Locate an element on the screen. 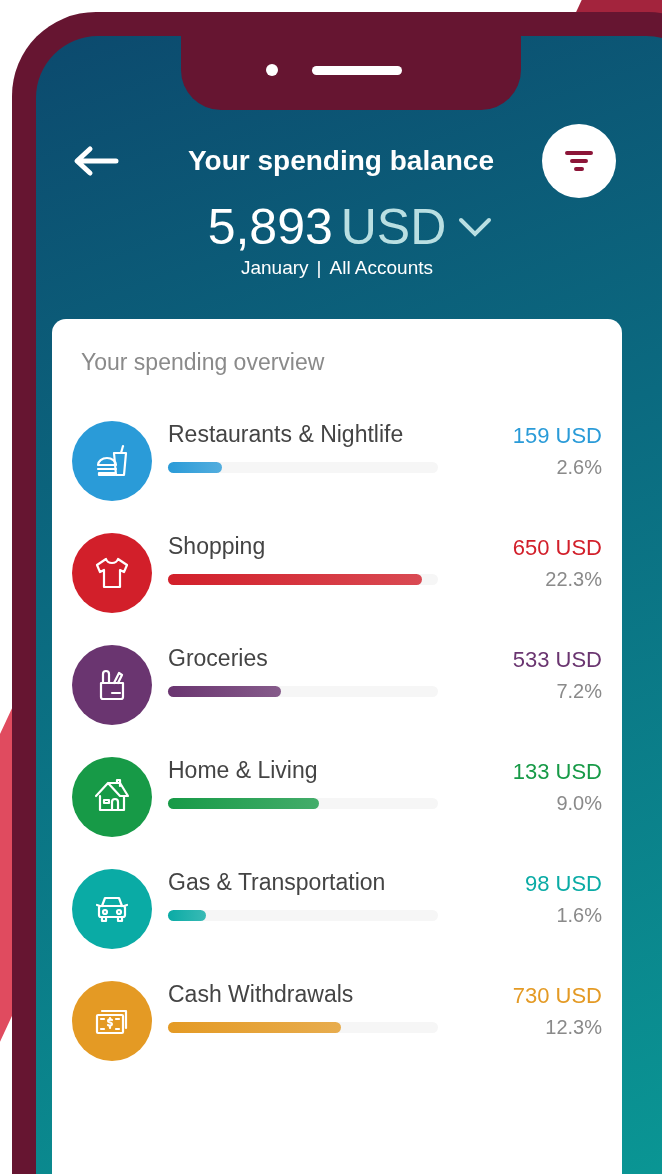 This screenshot has height=1174, width=662. currency-dropdown: USD is located at coordinates (416, 227).